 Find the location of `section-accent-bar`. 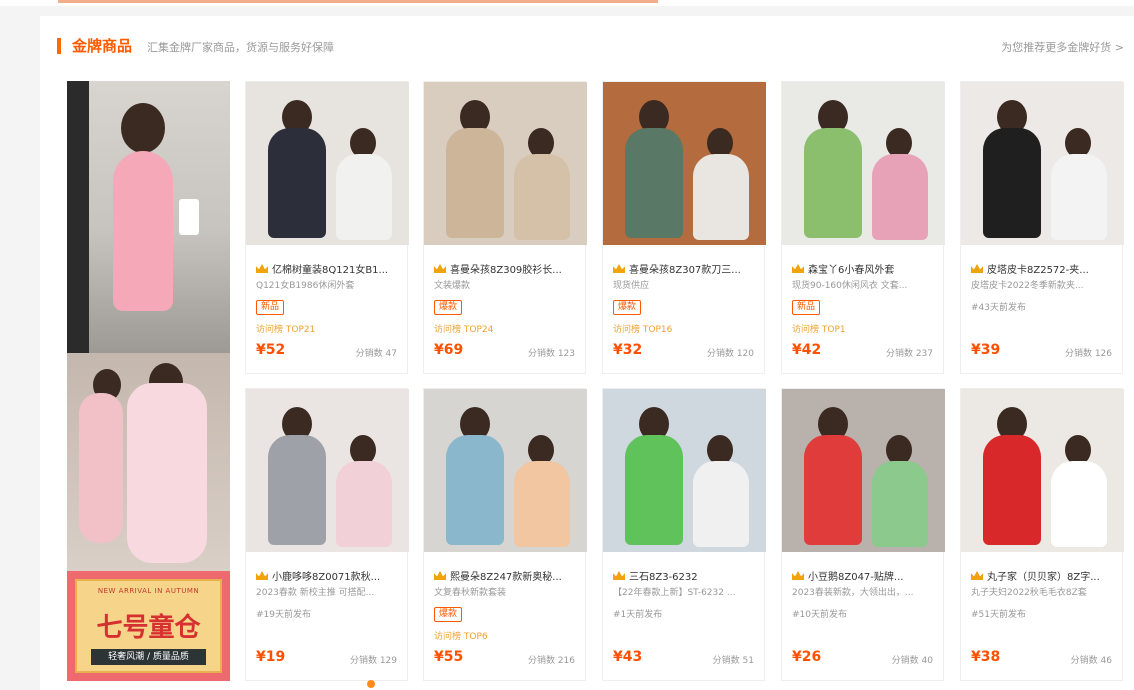

section-accent-bar is located at coordinates (59, 46).